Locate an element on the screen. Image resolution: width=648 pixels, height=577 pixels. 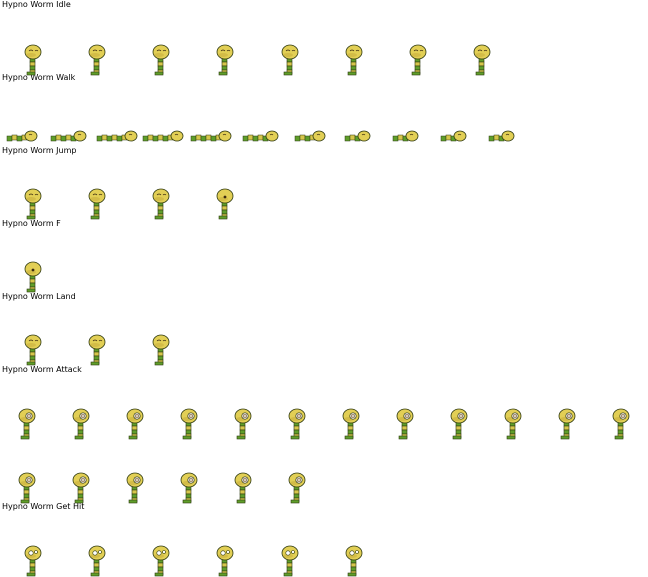
label-land: Hypno Worm Land is located at coordinates (39, 296).